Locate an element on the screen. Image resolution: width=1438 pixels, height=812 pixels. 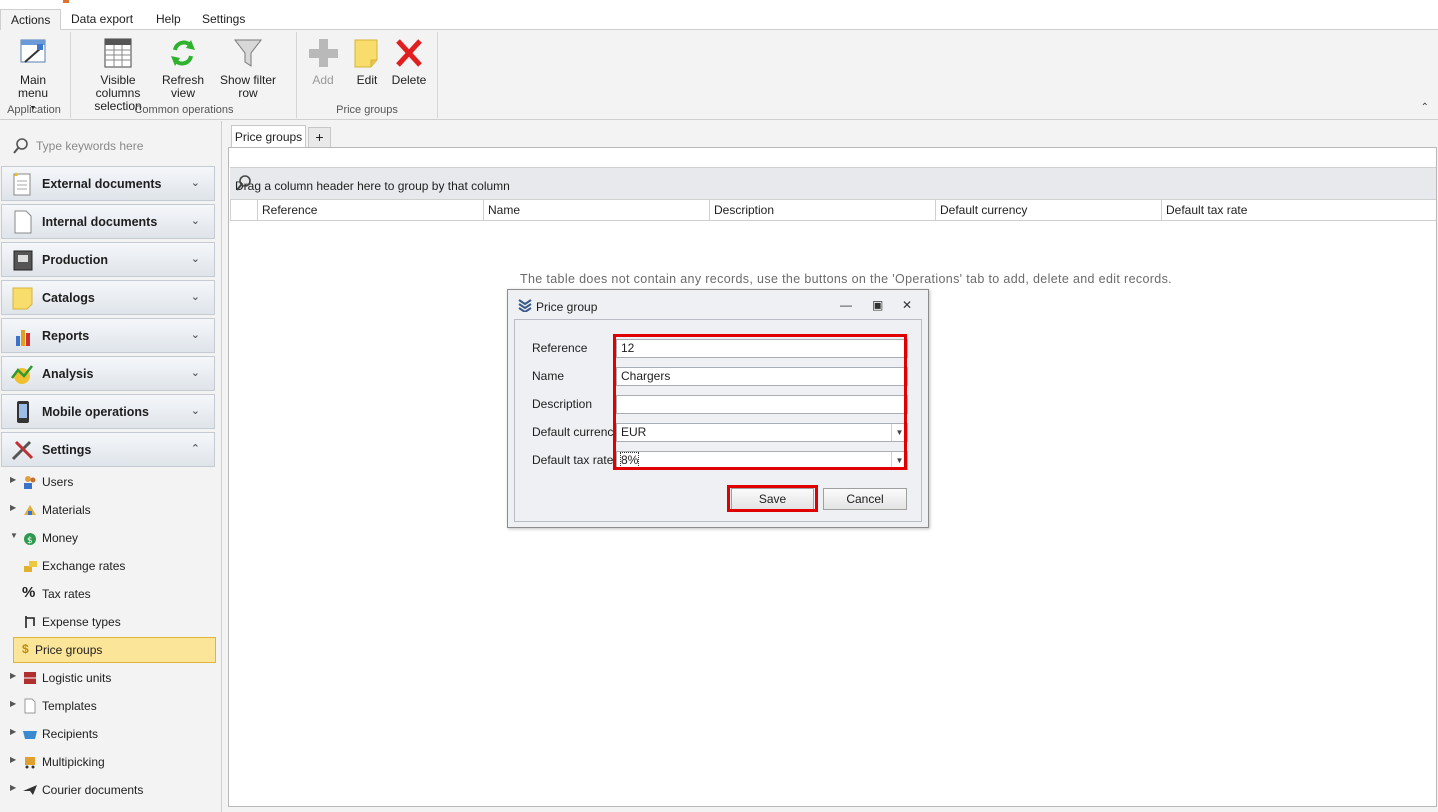
reference-label: Reference is located at coordinates (560, 348).